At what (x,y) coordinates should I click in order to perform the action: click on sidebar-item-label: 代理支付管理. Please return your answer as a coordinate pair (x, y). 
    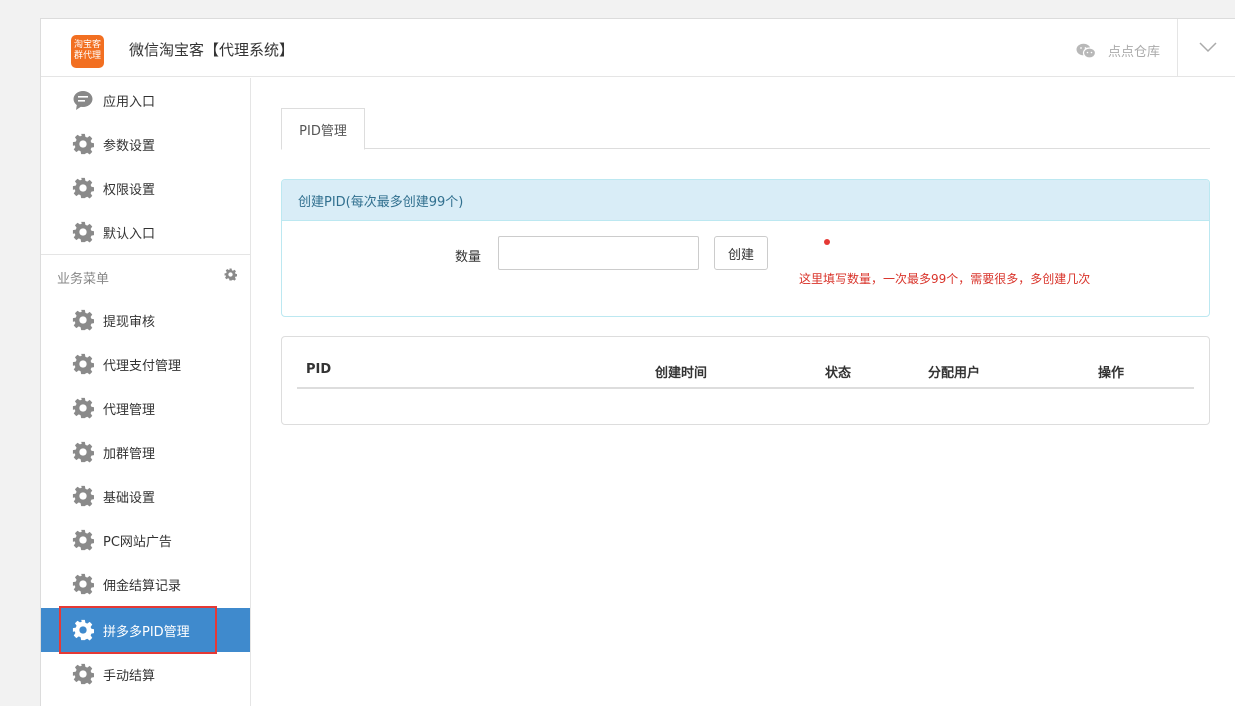
    Looking at the image, I should click on (142, 366).